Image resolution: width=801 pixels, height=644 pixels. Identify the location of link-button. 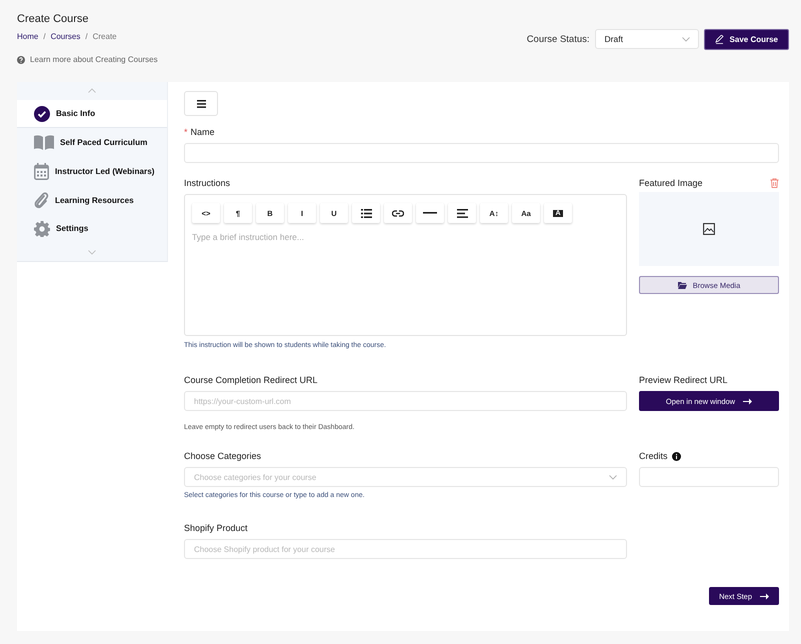
(398, 213).